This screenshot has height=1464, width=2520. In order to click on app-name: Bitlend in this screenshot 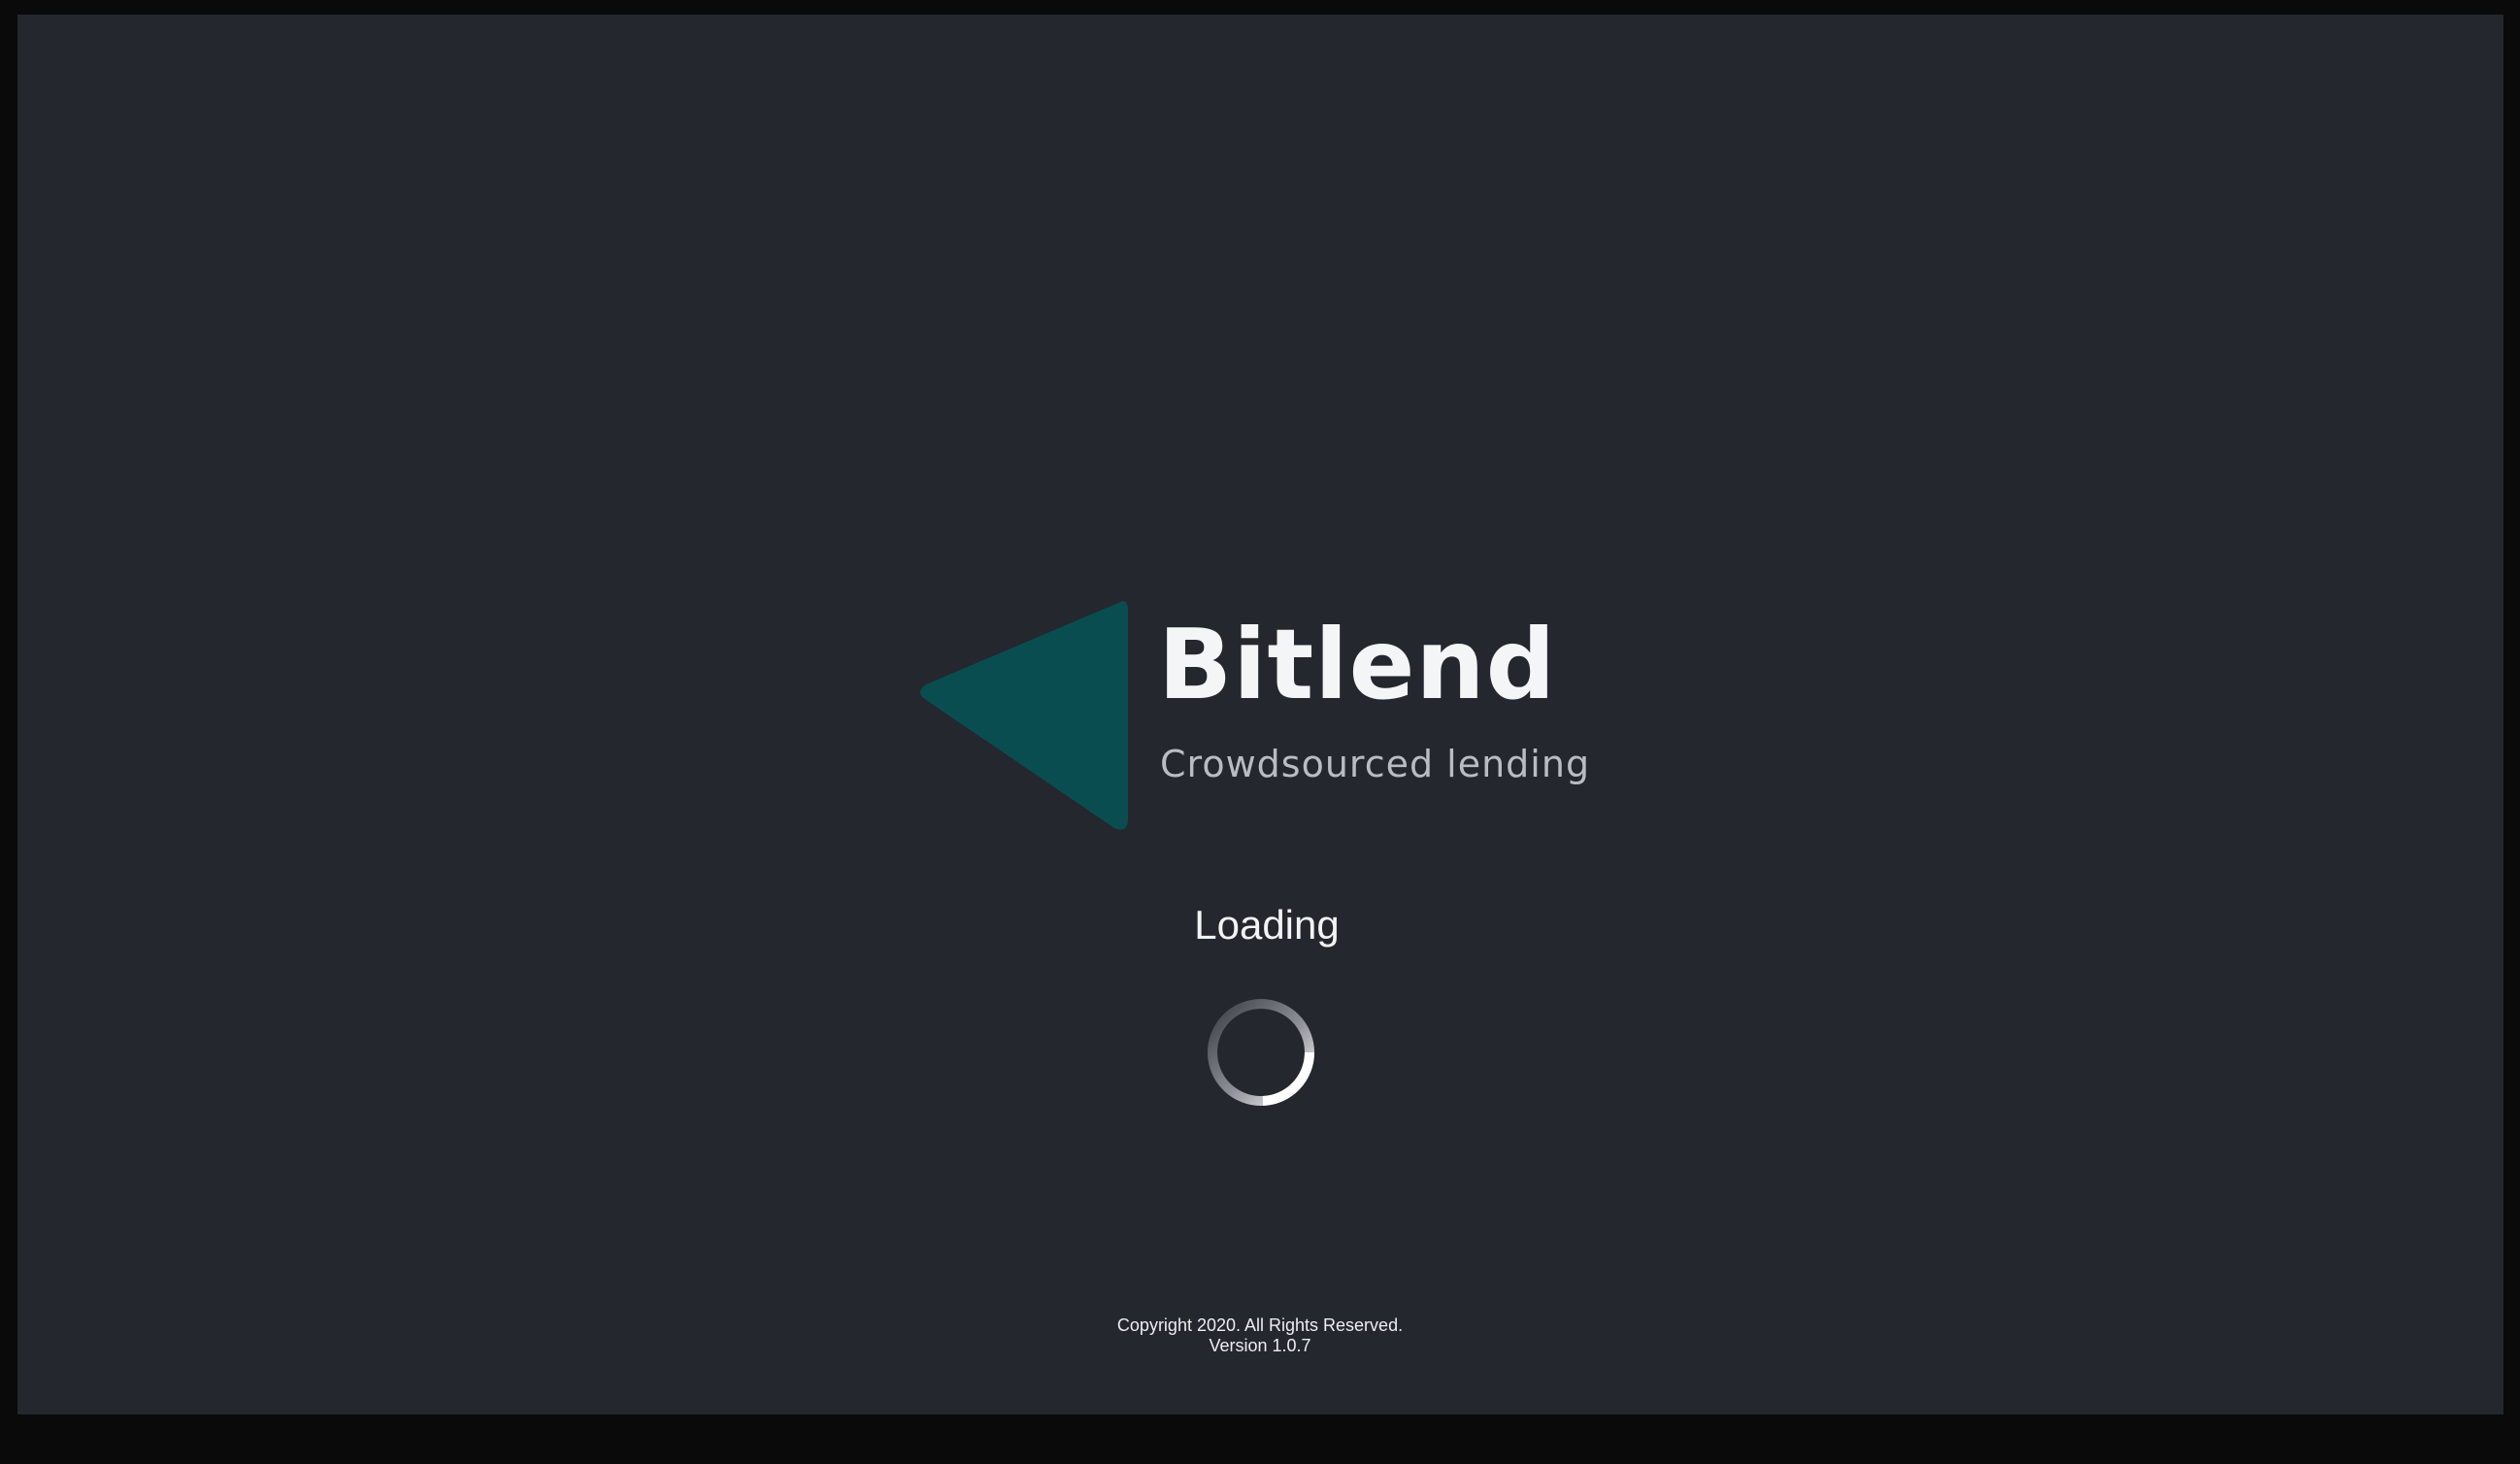, I will do `click(1357, 664)`.